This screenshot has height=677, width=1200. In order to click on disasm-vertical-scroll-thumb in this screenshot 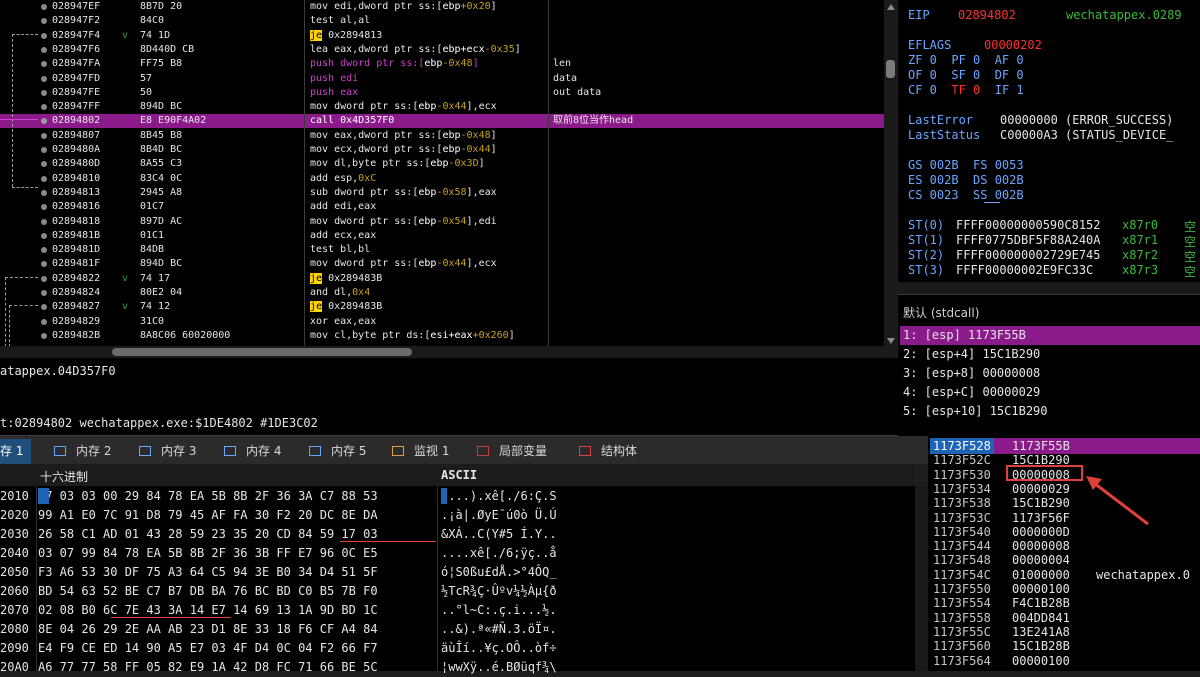, I will do `click(890, 69)`.